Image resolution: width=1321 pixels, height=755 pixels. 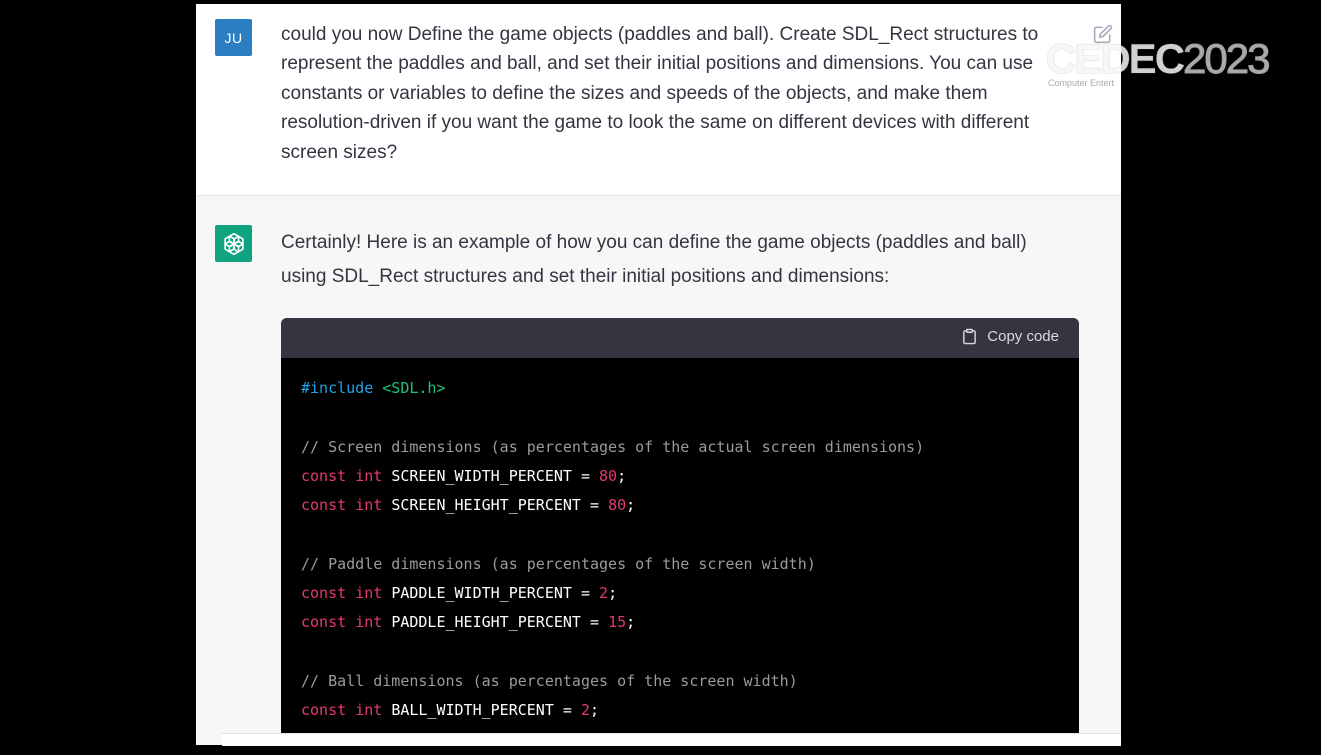 I want to click on identifier: BALL_WIDTH_PERCENT, so click(x=472, y=710).